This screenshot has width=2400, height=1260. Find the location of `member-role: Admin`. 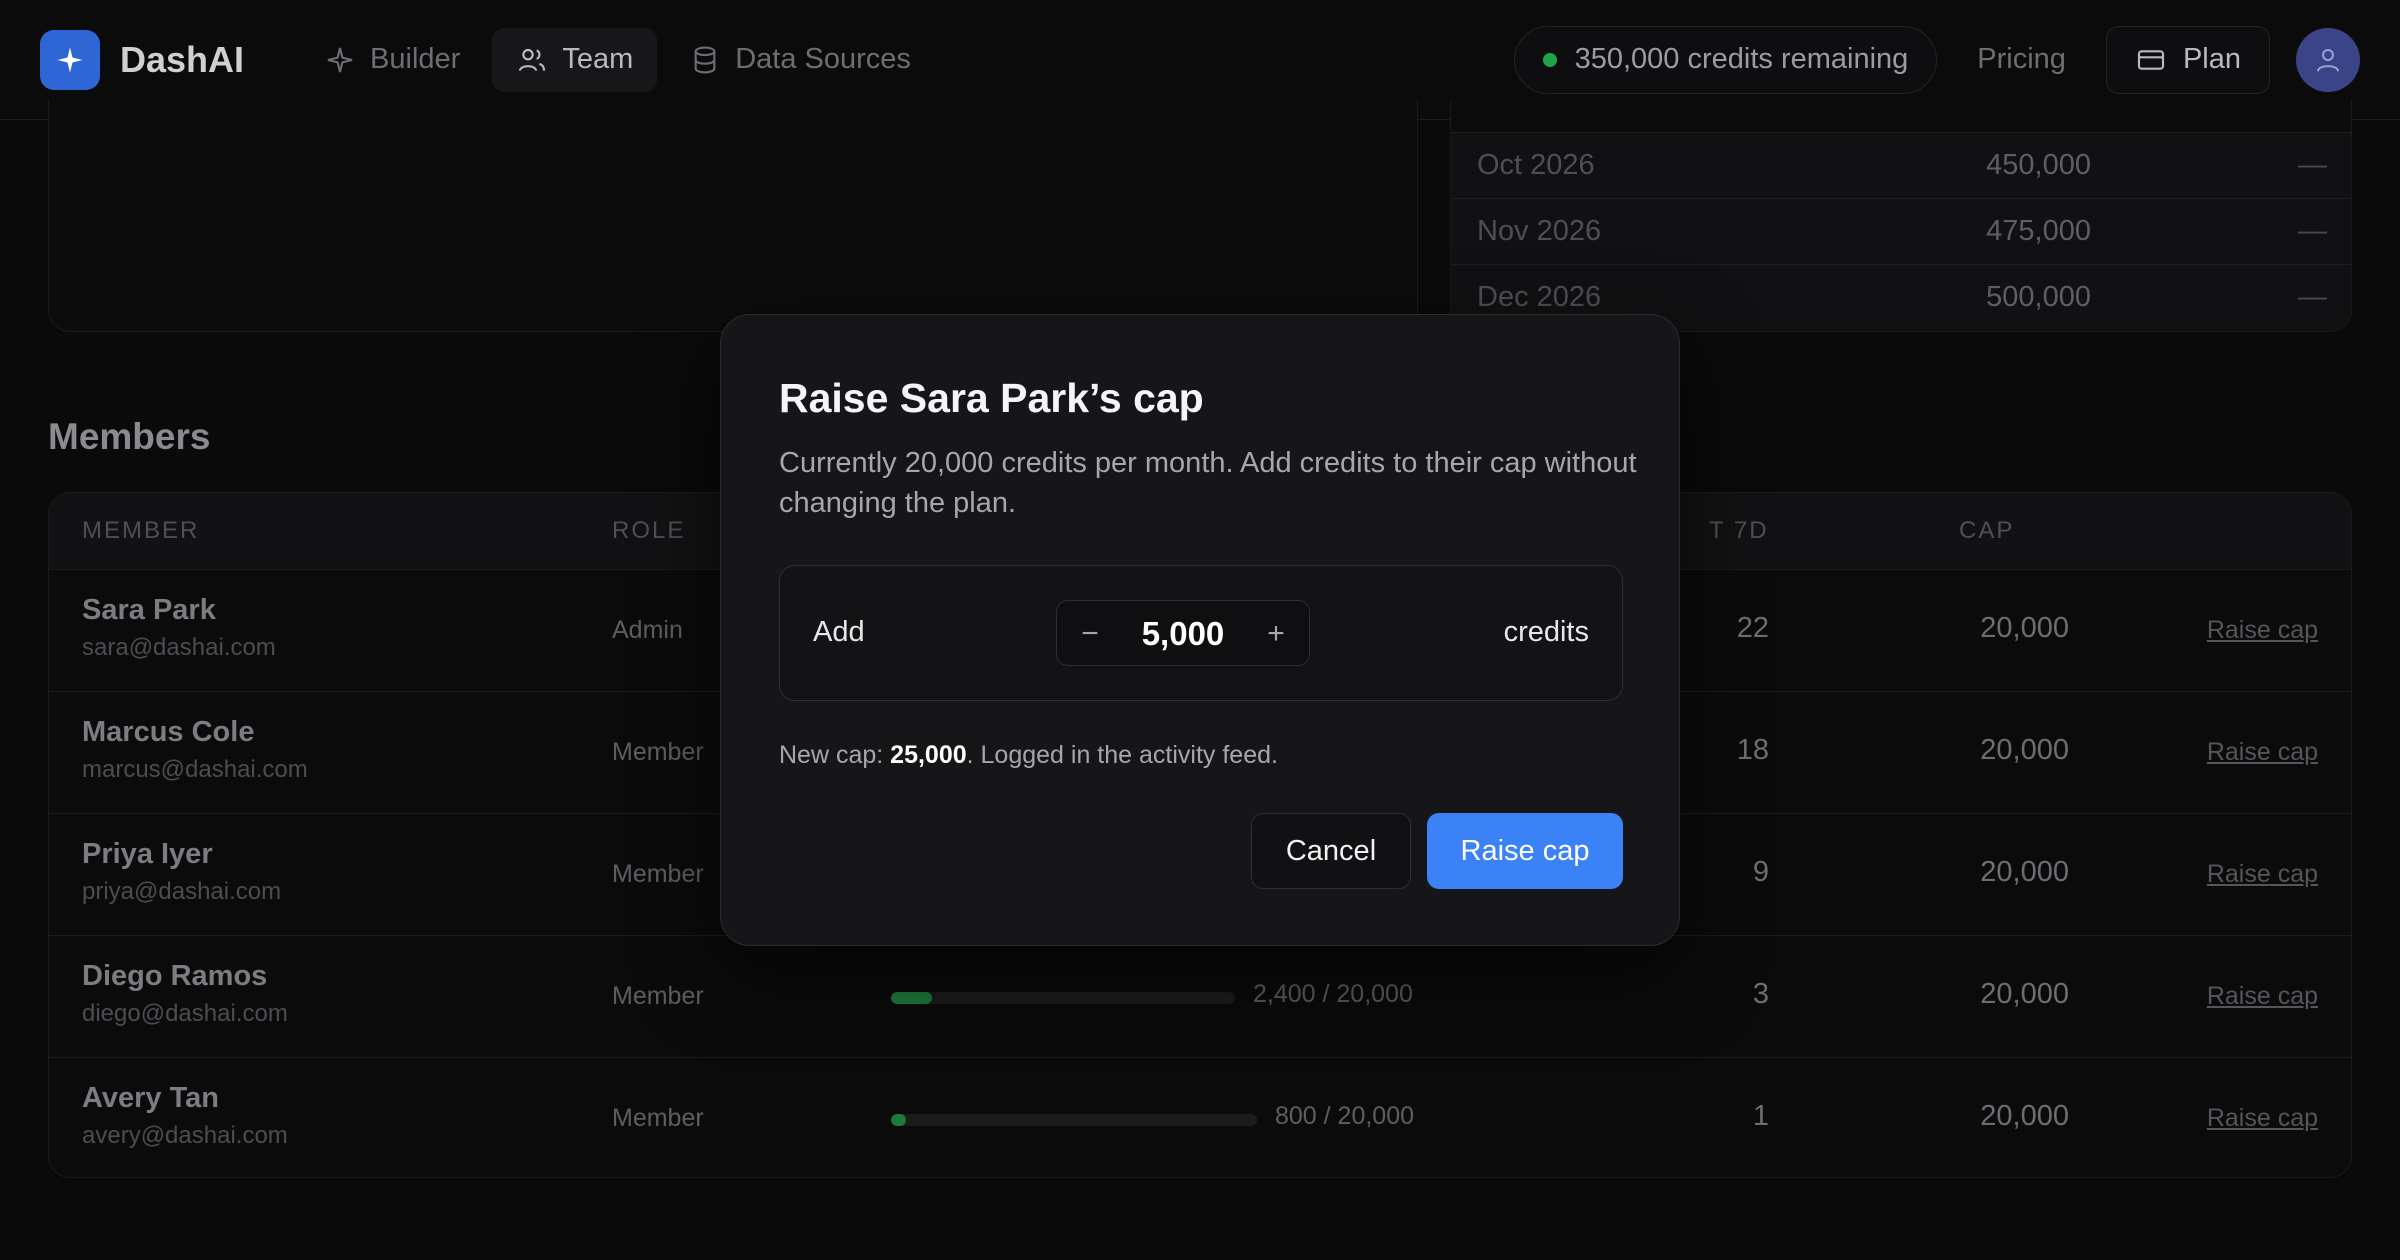

member-role: Admin is located at coordinates (647, 630).